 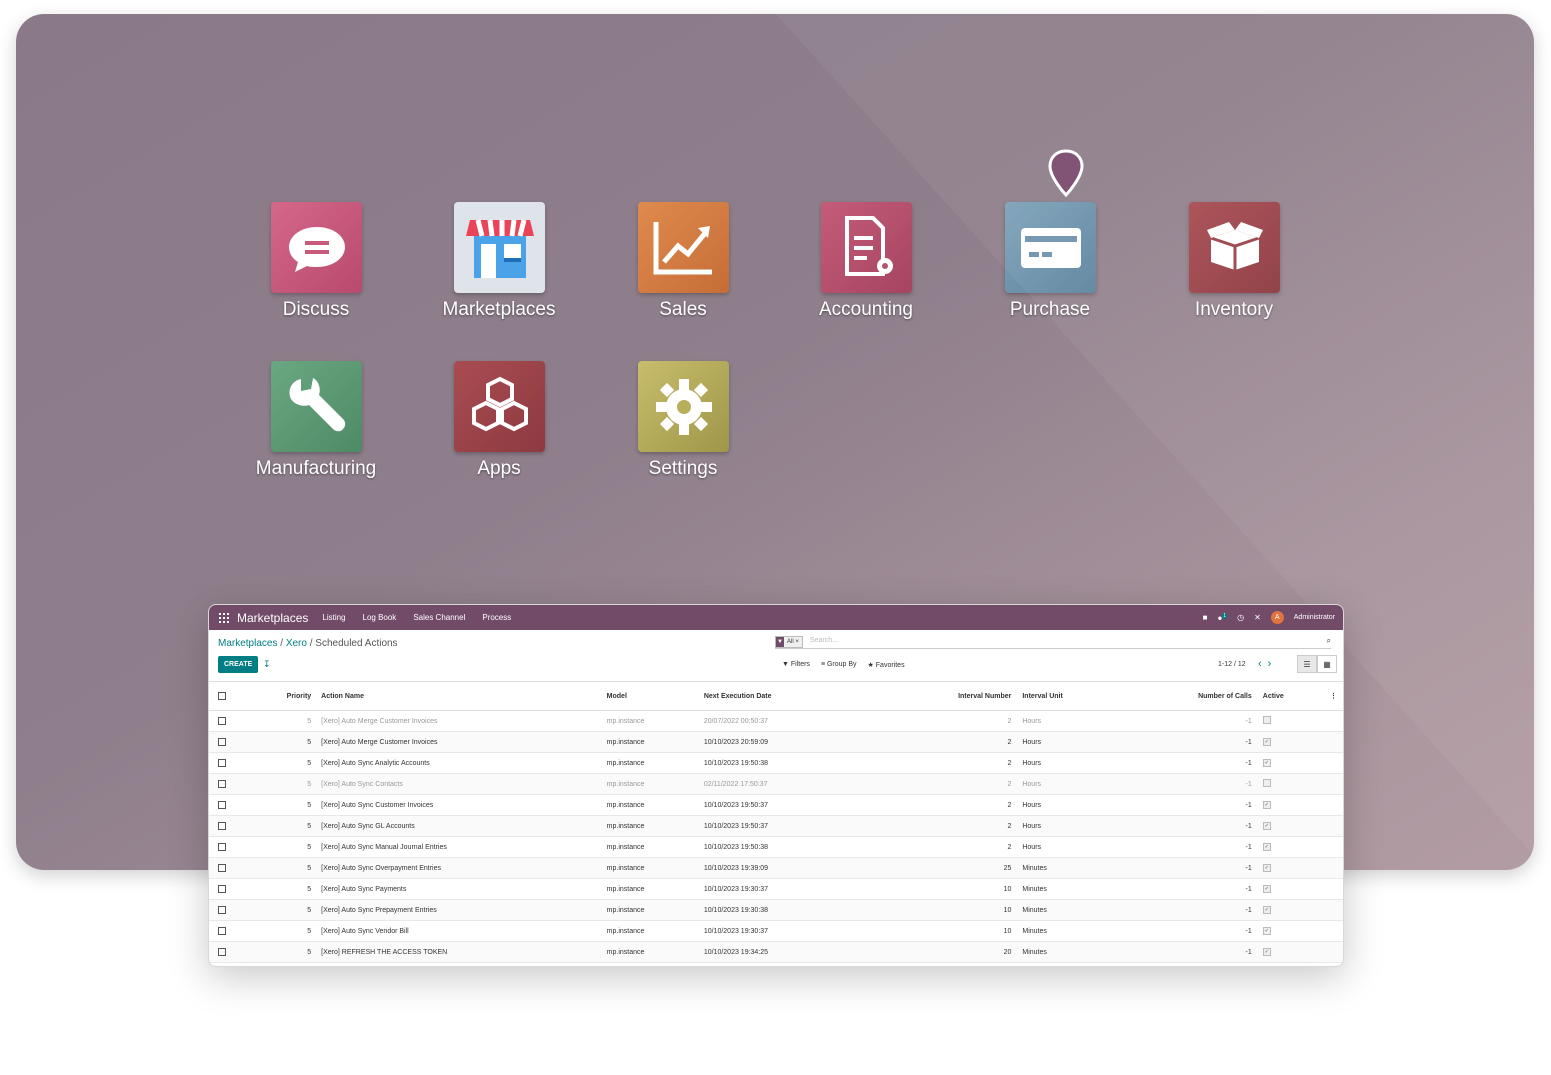 What do you see at coordinates (654, 696) in the screenshot?
I see `col-model: Model` at bounding box center [654, 696].